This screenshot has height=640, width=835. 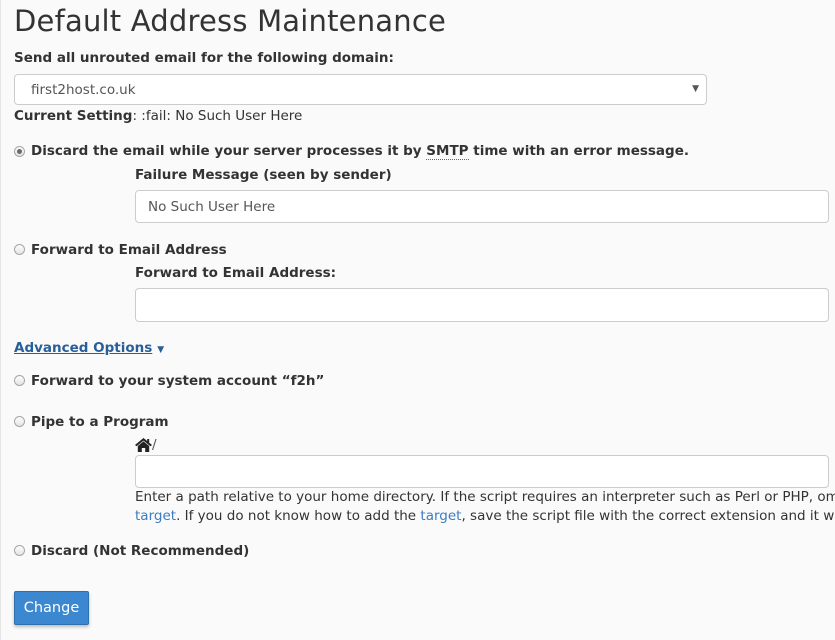 What do you see at coordinates (482, 206) in the screenshot?
I see `failure-message-input: No Such User Here` at bounding box center [482, 206].